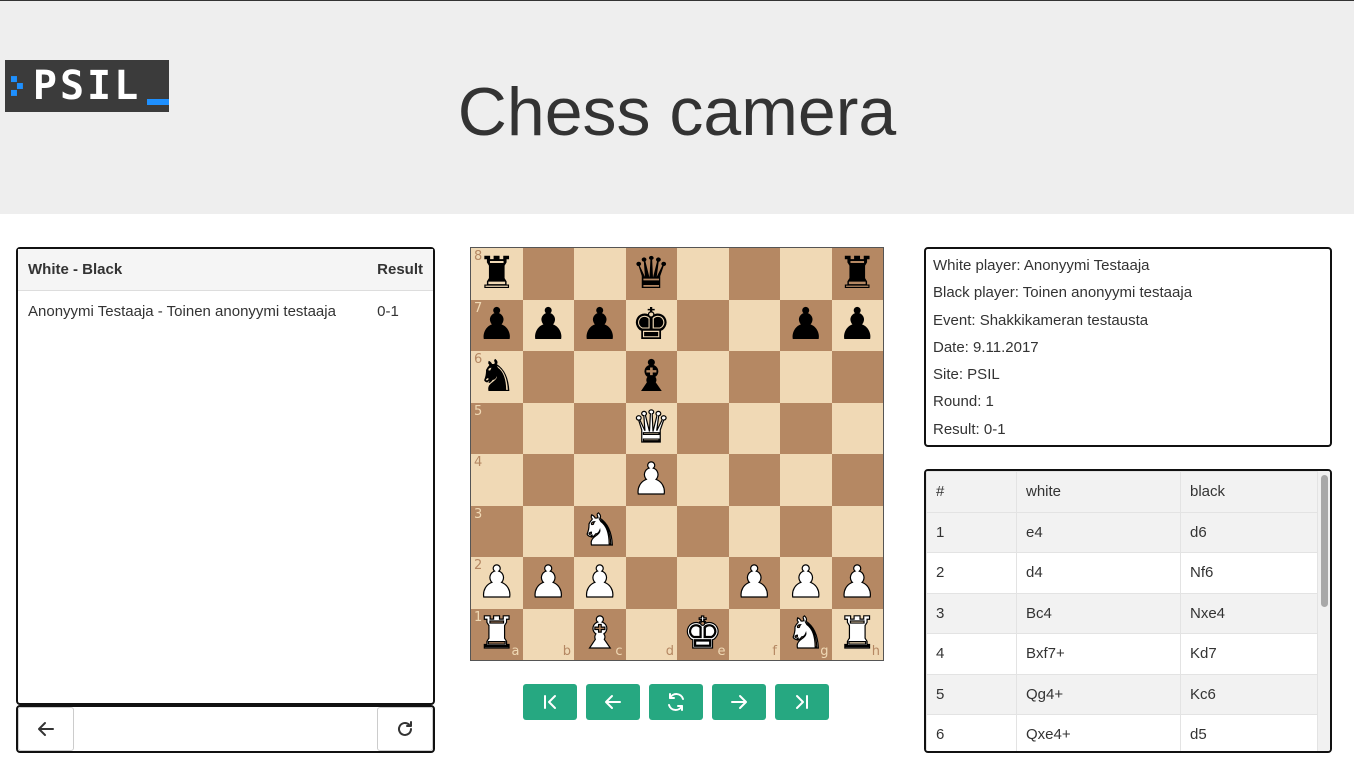 The image size is (1354, 768). I want to click on moves-scrollbar, so click(1324, 611).